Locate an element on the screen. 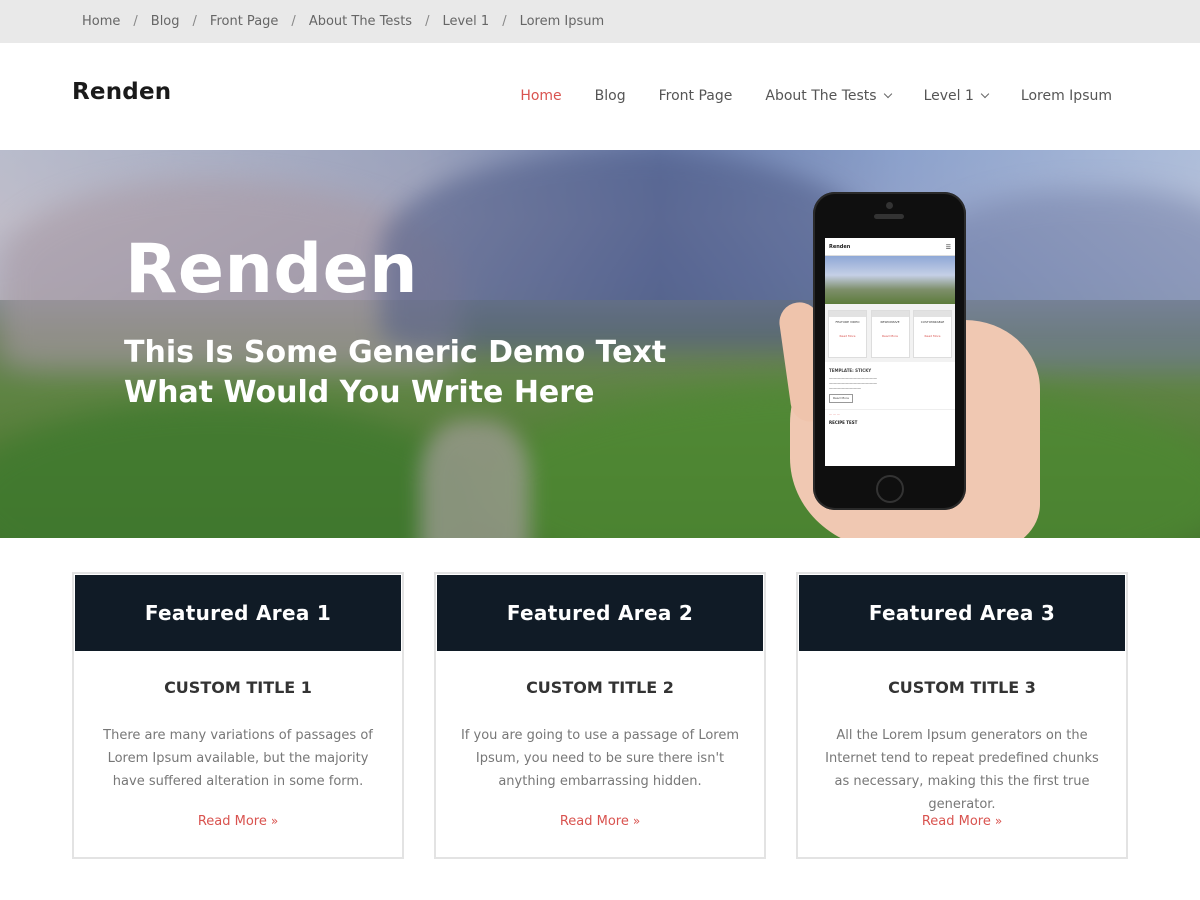 The height and width of the screenshot is (900, 1200). phone-feature-card: RESPONSIVE Read More is located at coordinates (890, 334).